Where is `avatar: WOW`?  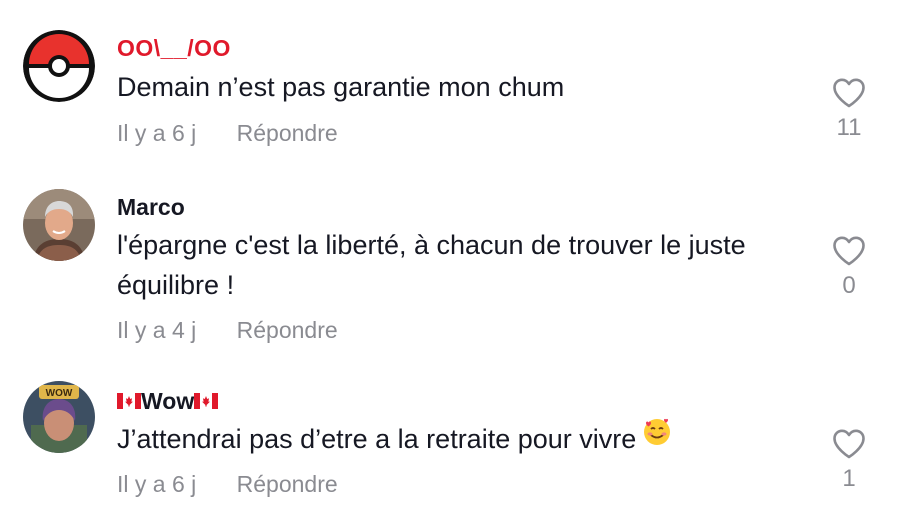 avatar: WOW is located at coordinates (59, 417).